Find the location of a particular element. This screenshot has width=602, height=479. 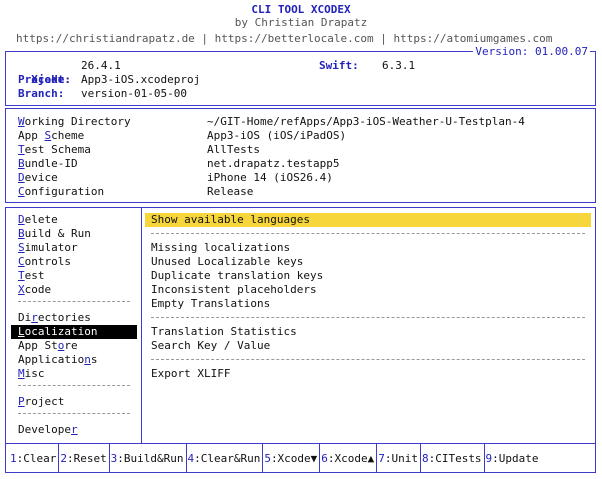

setting-device-value: iPhone 14 (iOS26.4) is located at coordinates (270, 177).